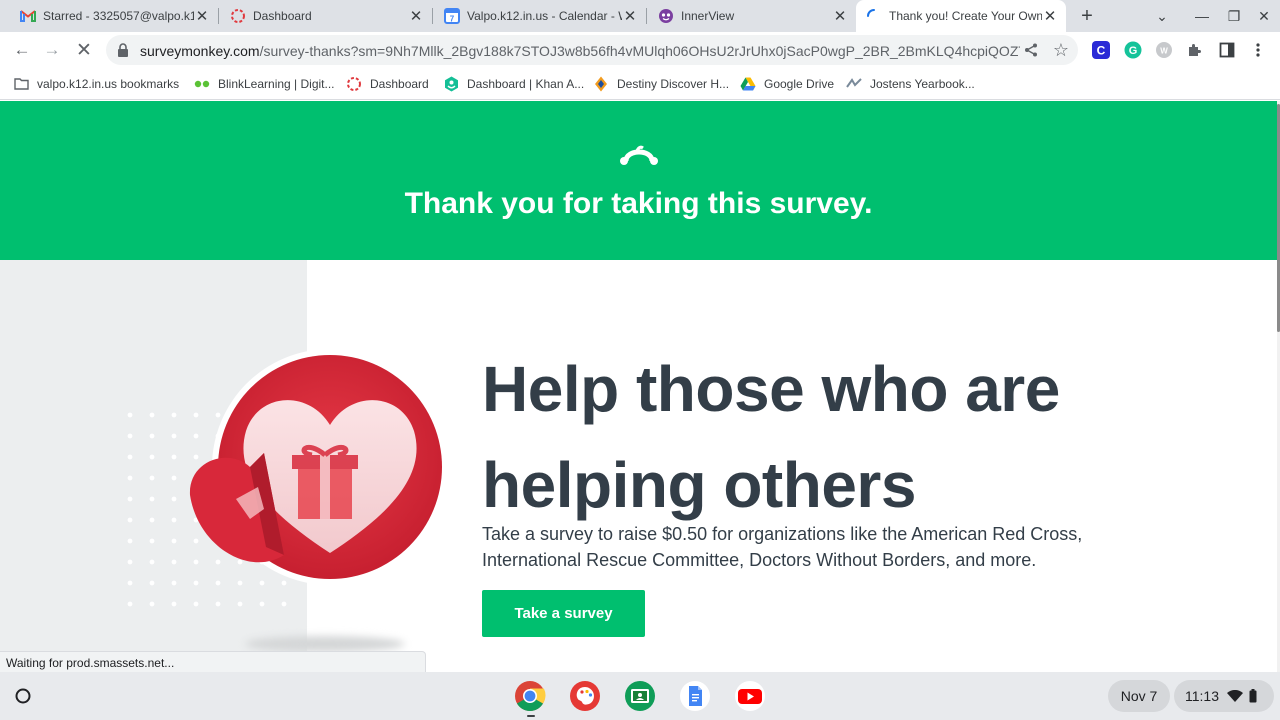 This screenshot has width=1280, height=720. Describe the element at coordinates (1253, 696) in the screenshot. I see `battery-icon` at that location.